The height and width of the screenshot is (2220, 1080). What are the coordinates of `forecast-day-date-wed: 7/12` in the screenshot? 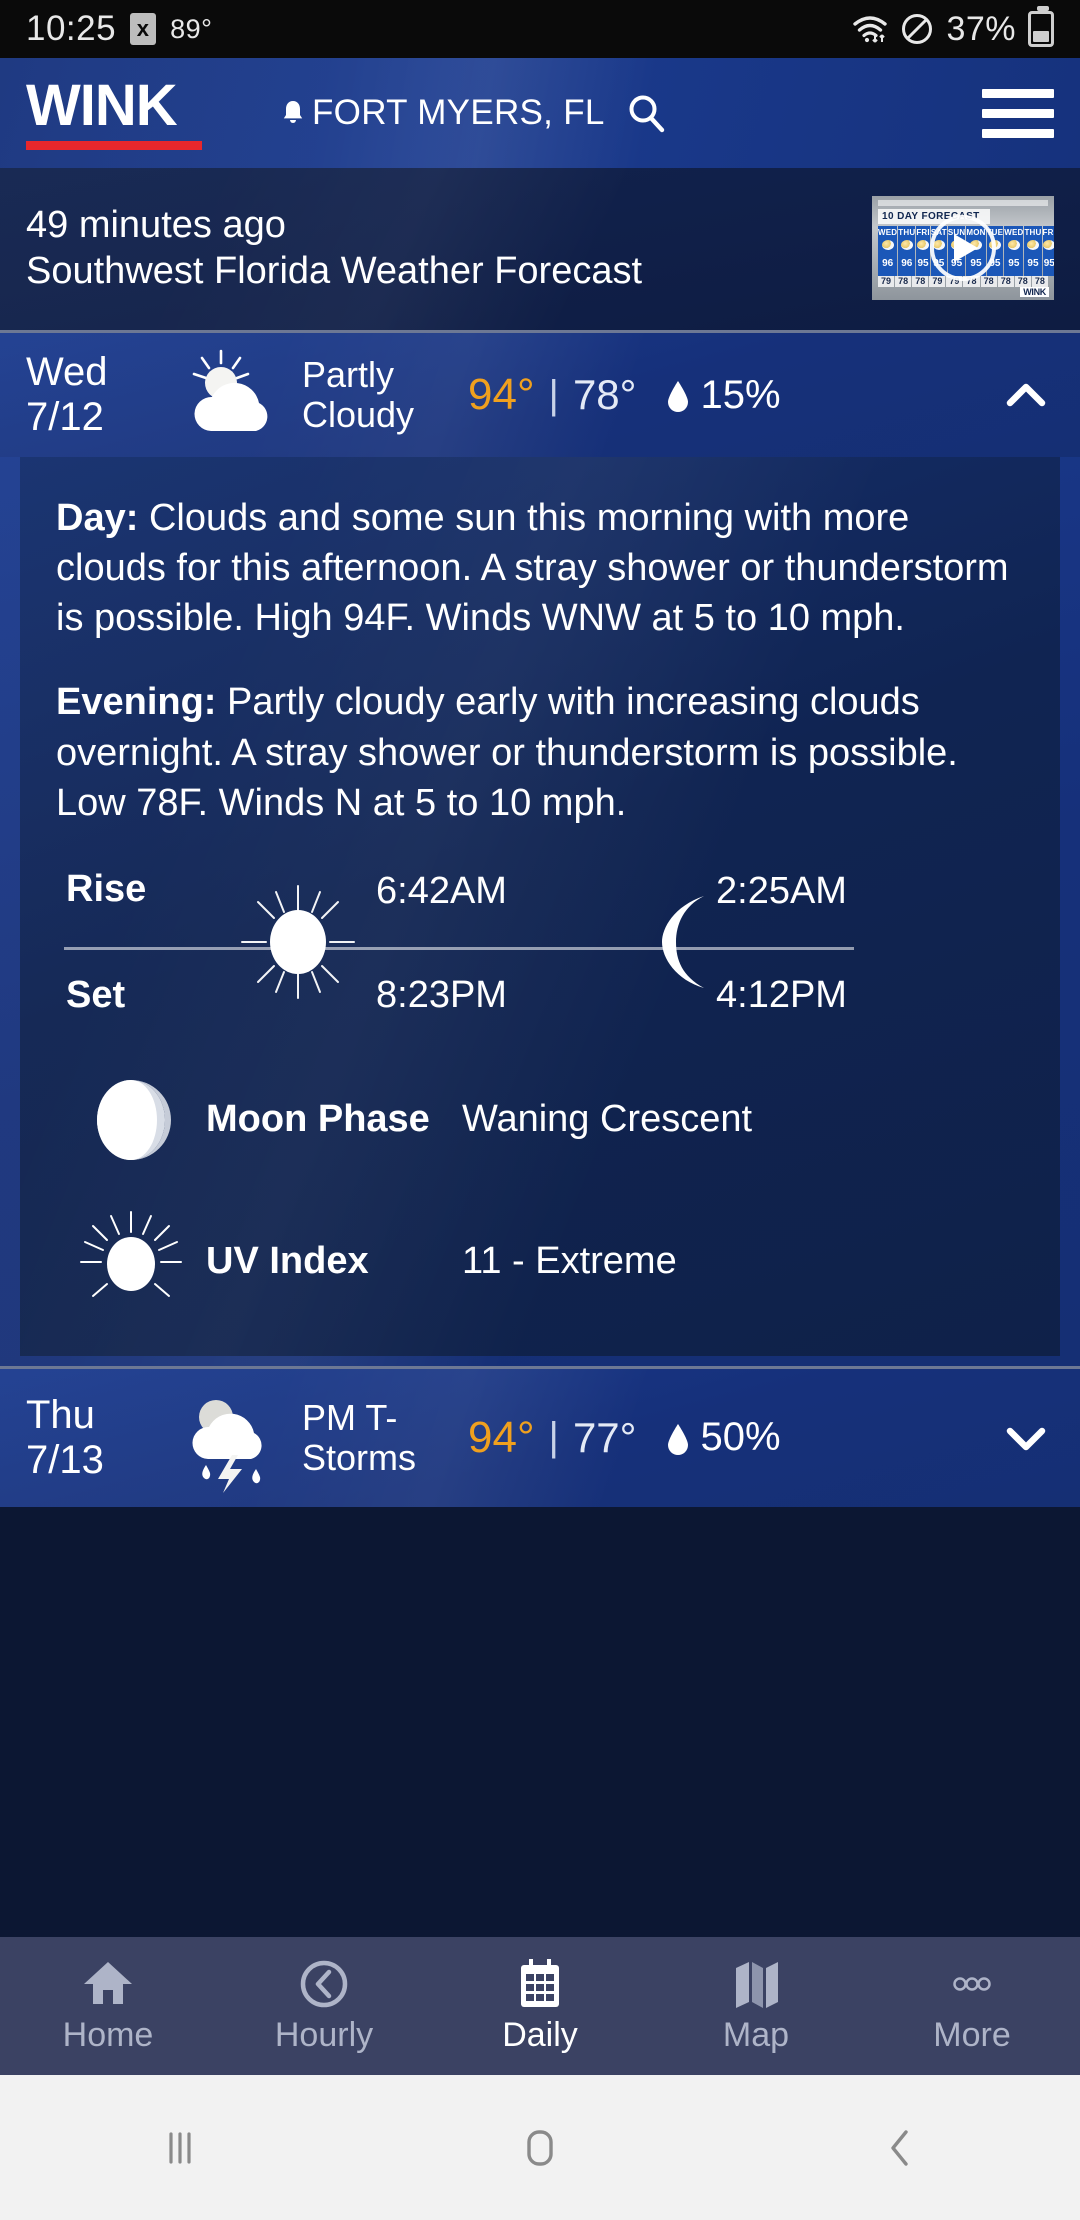 It's located at (65, 417).